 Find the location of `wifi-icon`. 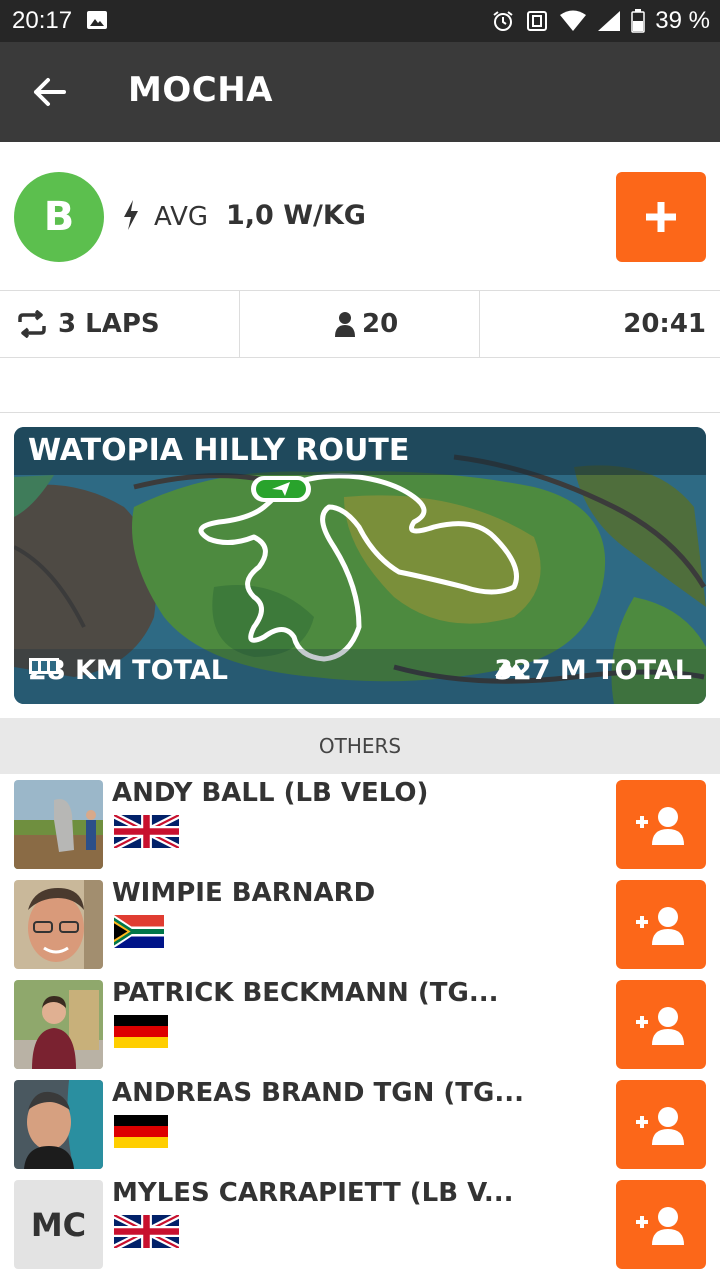

wifi-icon is located at coordinates (573, 20).